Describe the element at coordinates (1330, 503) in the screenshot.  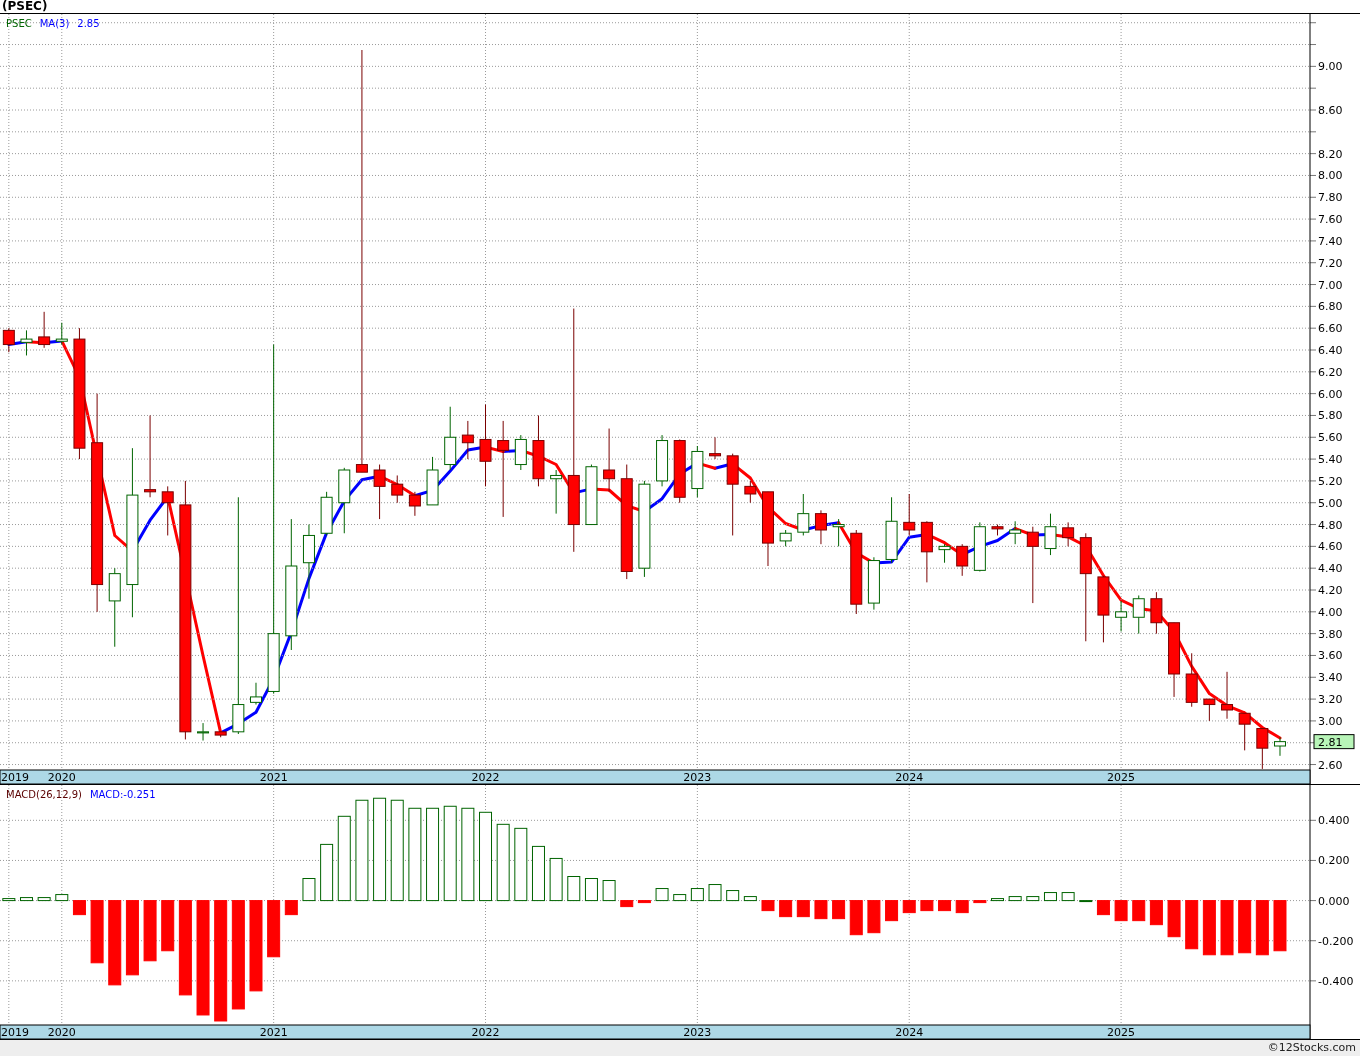
I see `price-axis-label: 5.00` at that location.